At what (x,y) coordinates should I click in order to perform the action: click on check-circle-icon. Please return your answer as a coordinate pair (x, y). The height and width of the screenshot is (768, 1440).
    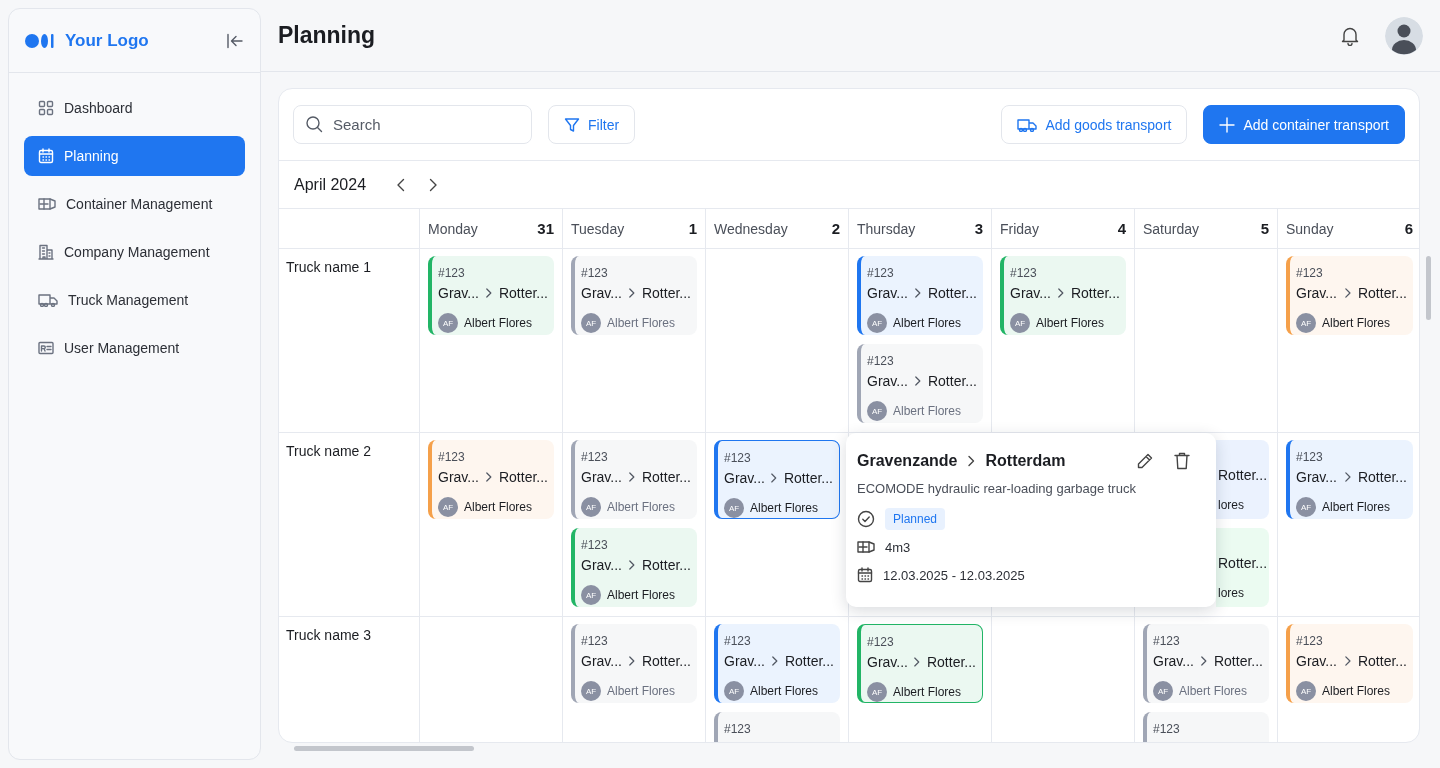
    Looking at the image, I should click on (866, 519).